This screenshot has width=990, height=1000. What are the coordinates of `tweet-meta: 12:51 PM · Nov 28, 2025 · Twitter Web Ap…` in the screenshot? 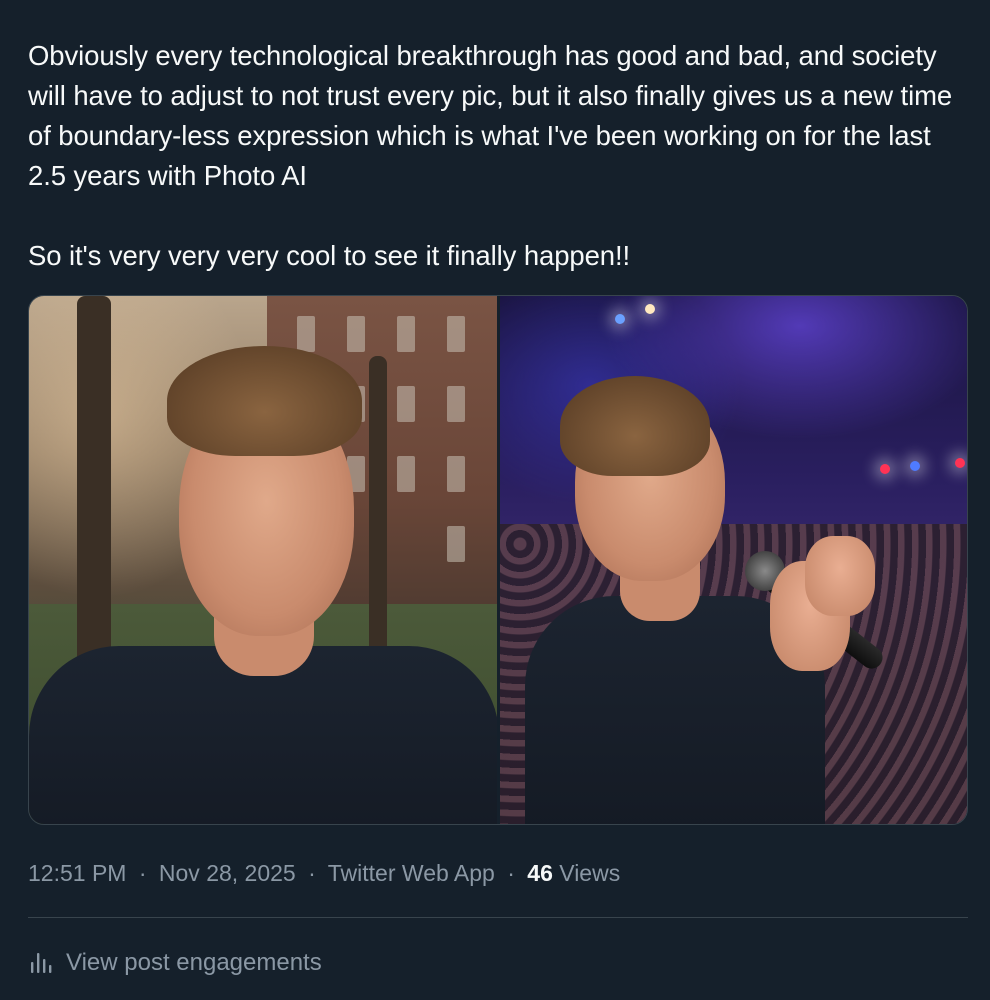 It's located at (324, 873).